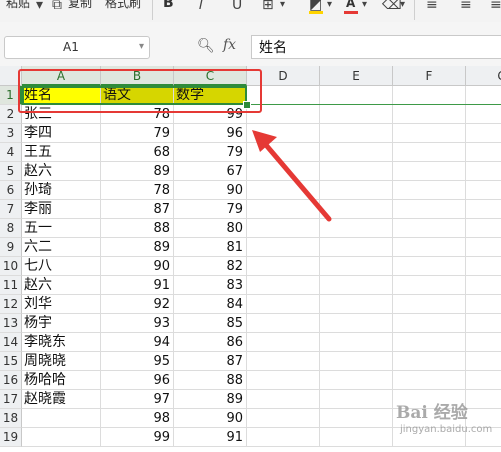 The height and width of the screenshot is (452, 501). Describe the element at coordinates (61, 209) in the screenshot. I see `table-cell: 李丽` at that location.